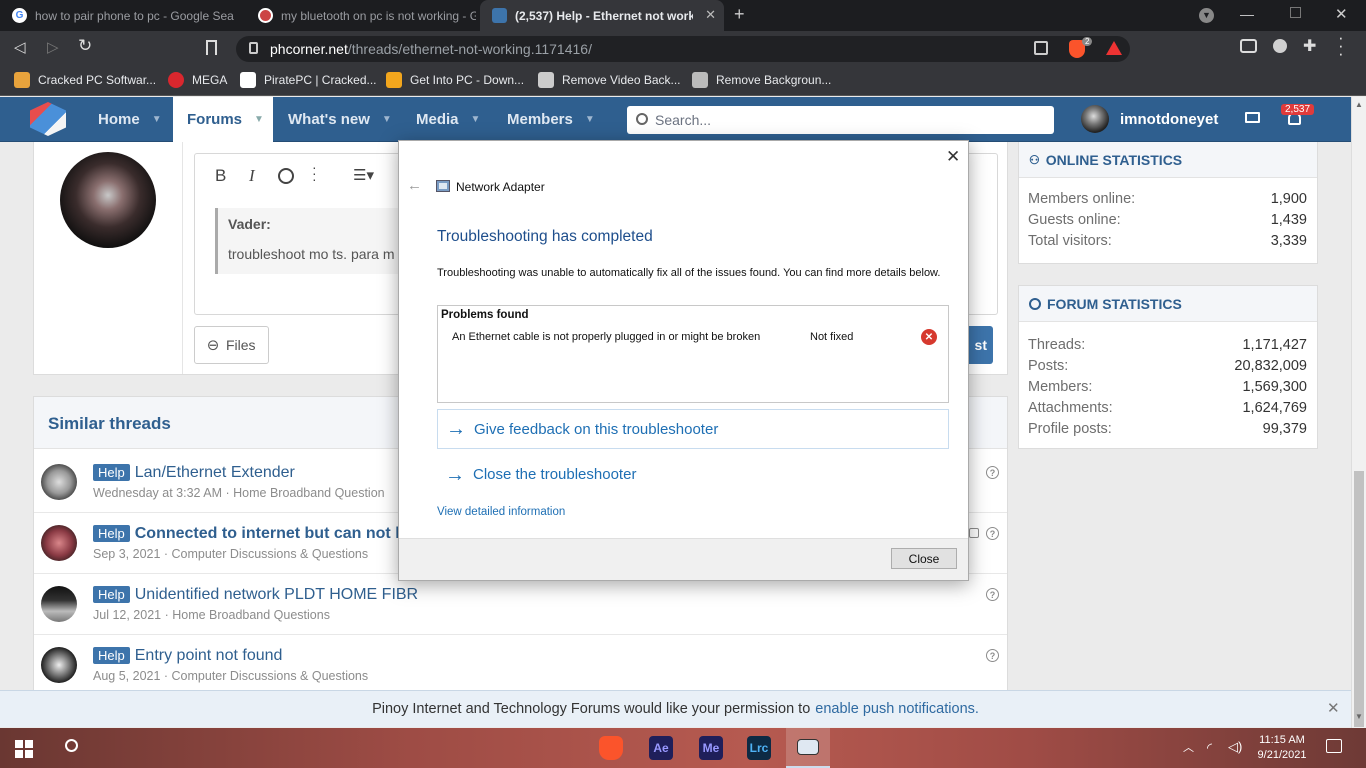 The width and height of the screenshot is (1366, 768). What do you see at coordinates (414, 185) in the screenshot?
I see `back-arrow-icon: ←` at bounding box center [414, 185].